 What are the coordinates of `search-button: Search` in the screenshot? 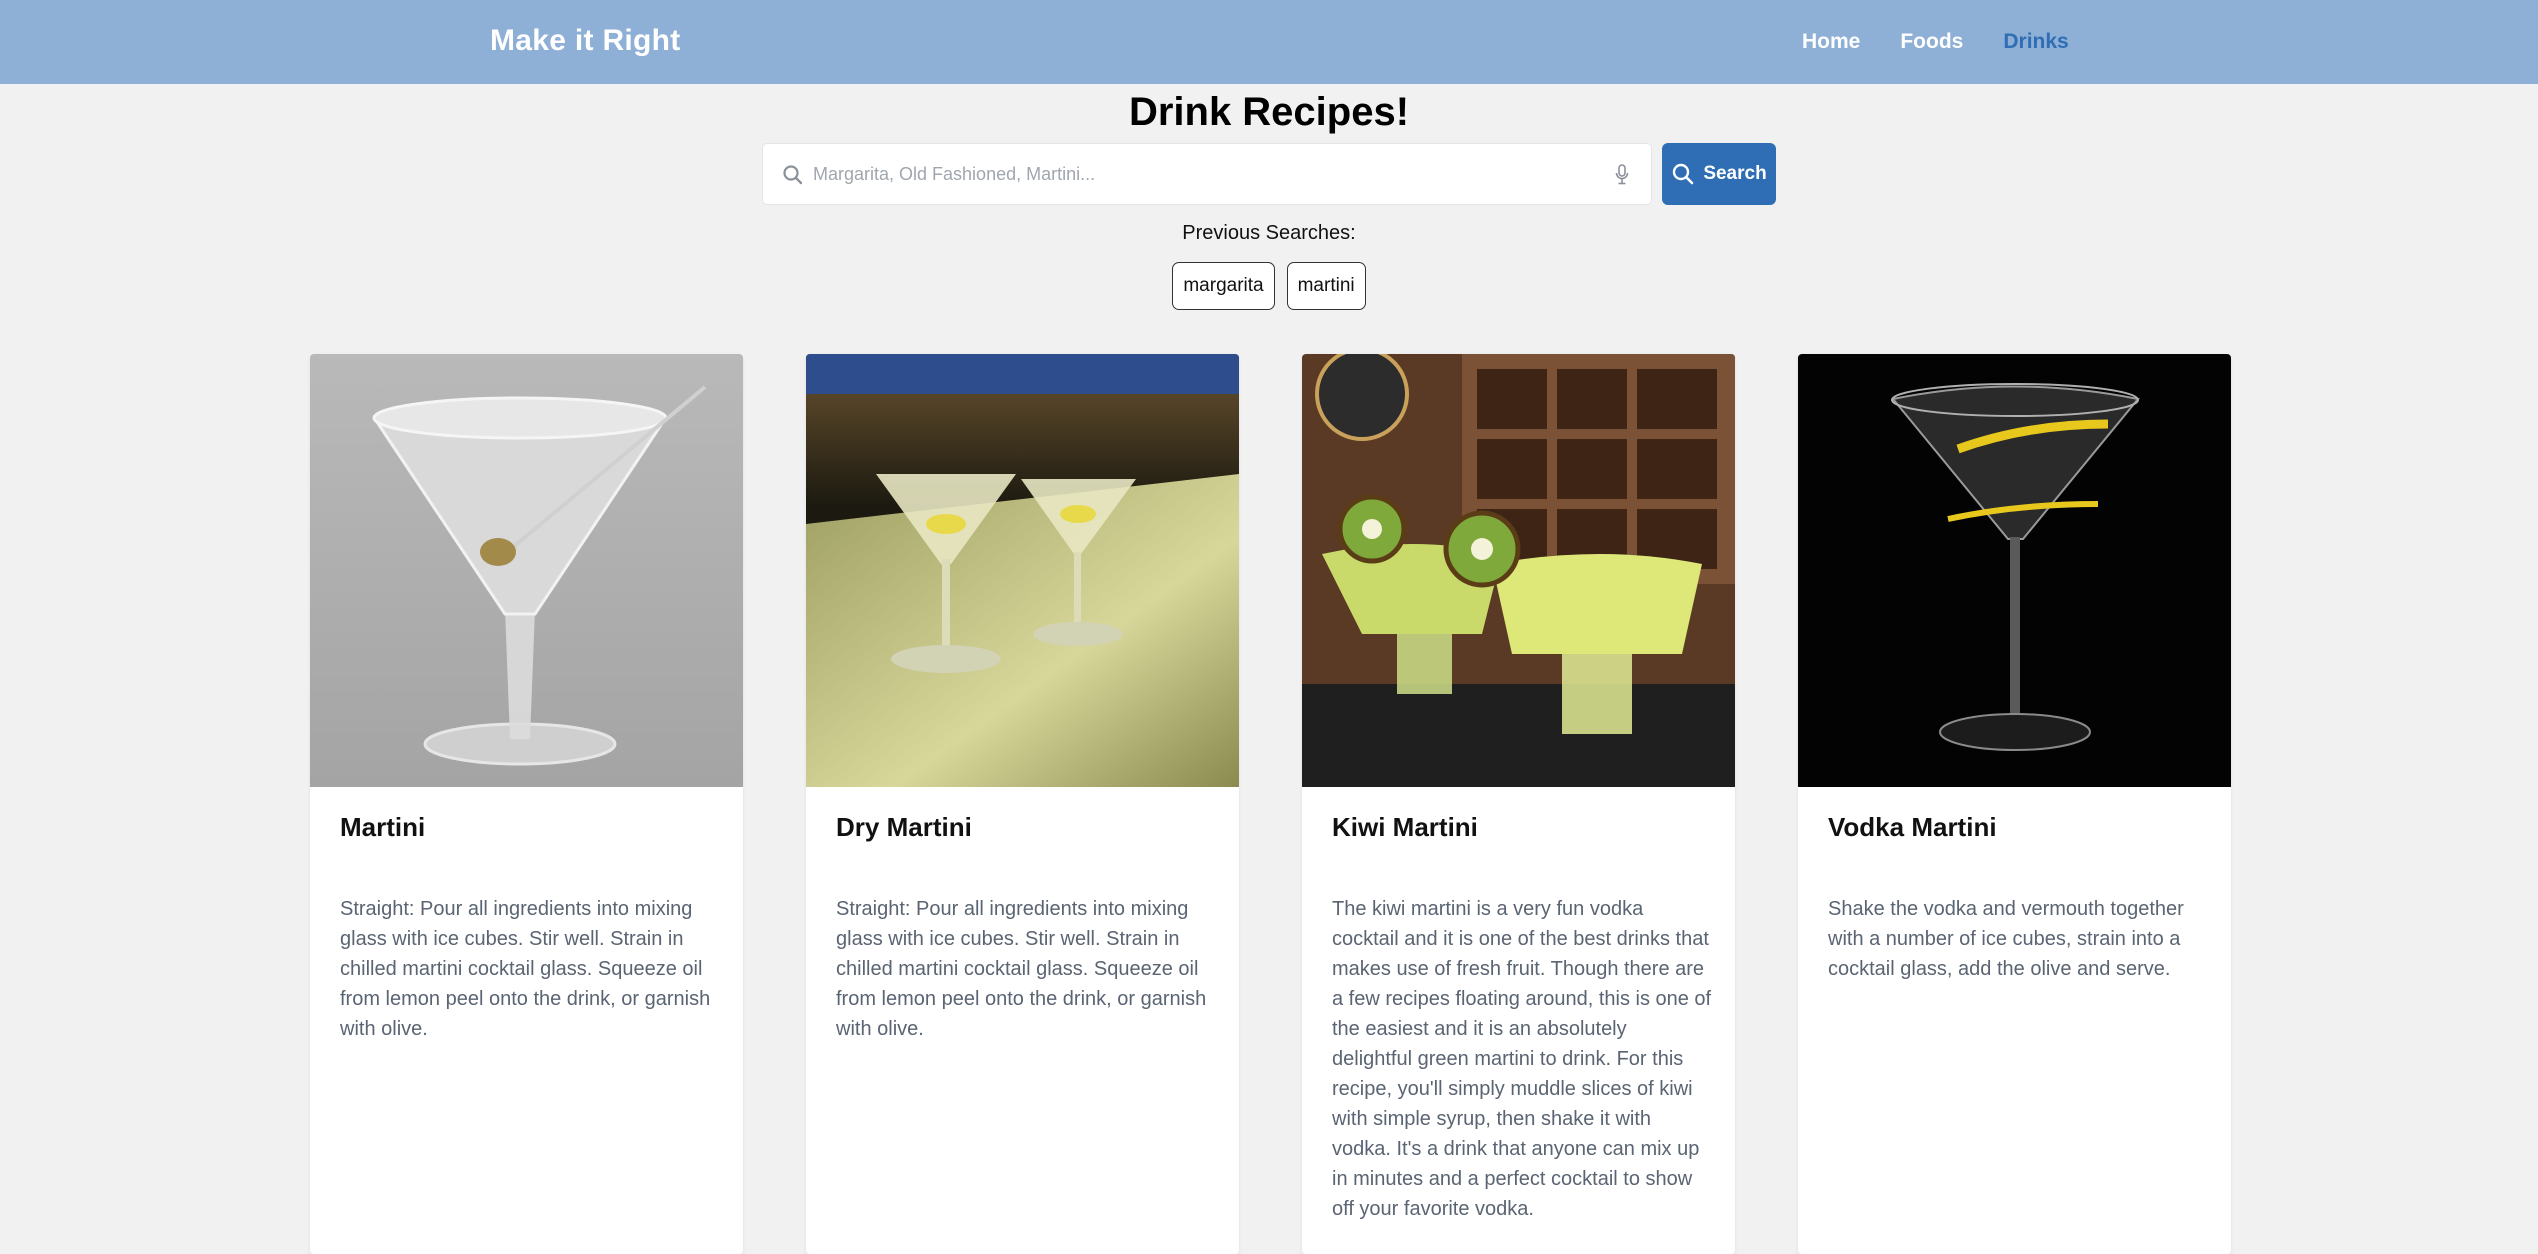 It's located at (1719, 174).